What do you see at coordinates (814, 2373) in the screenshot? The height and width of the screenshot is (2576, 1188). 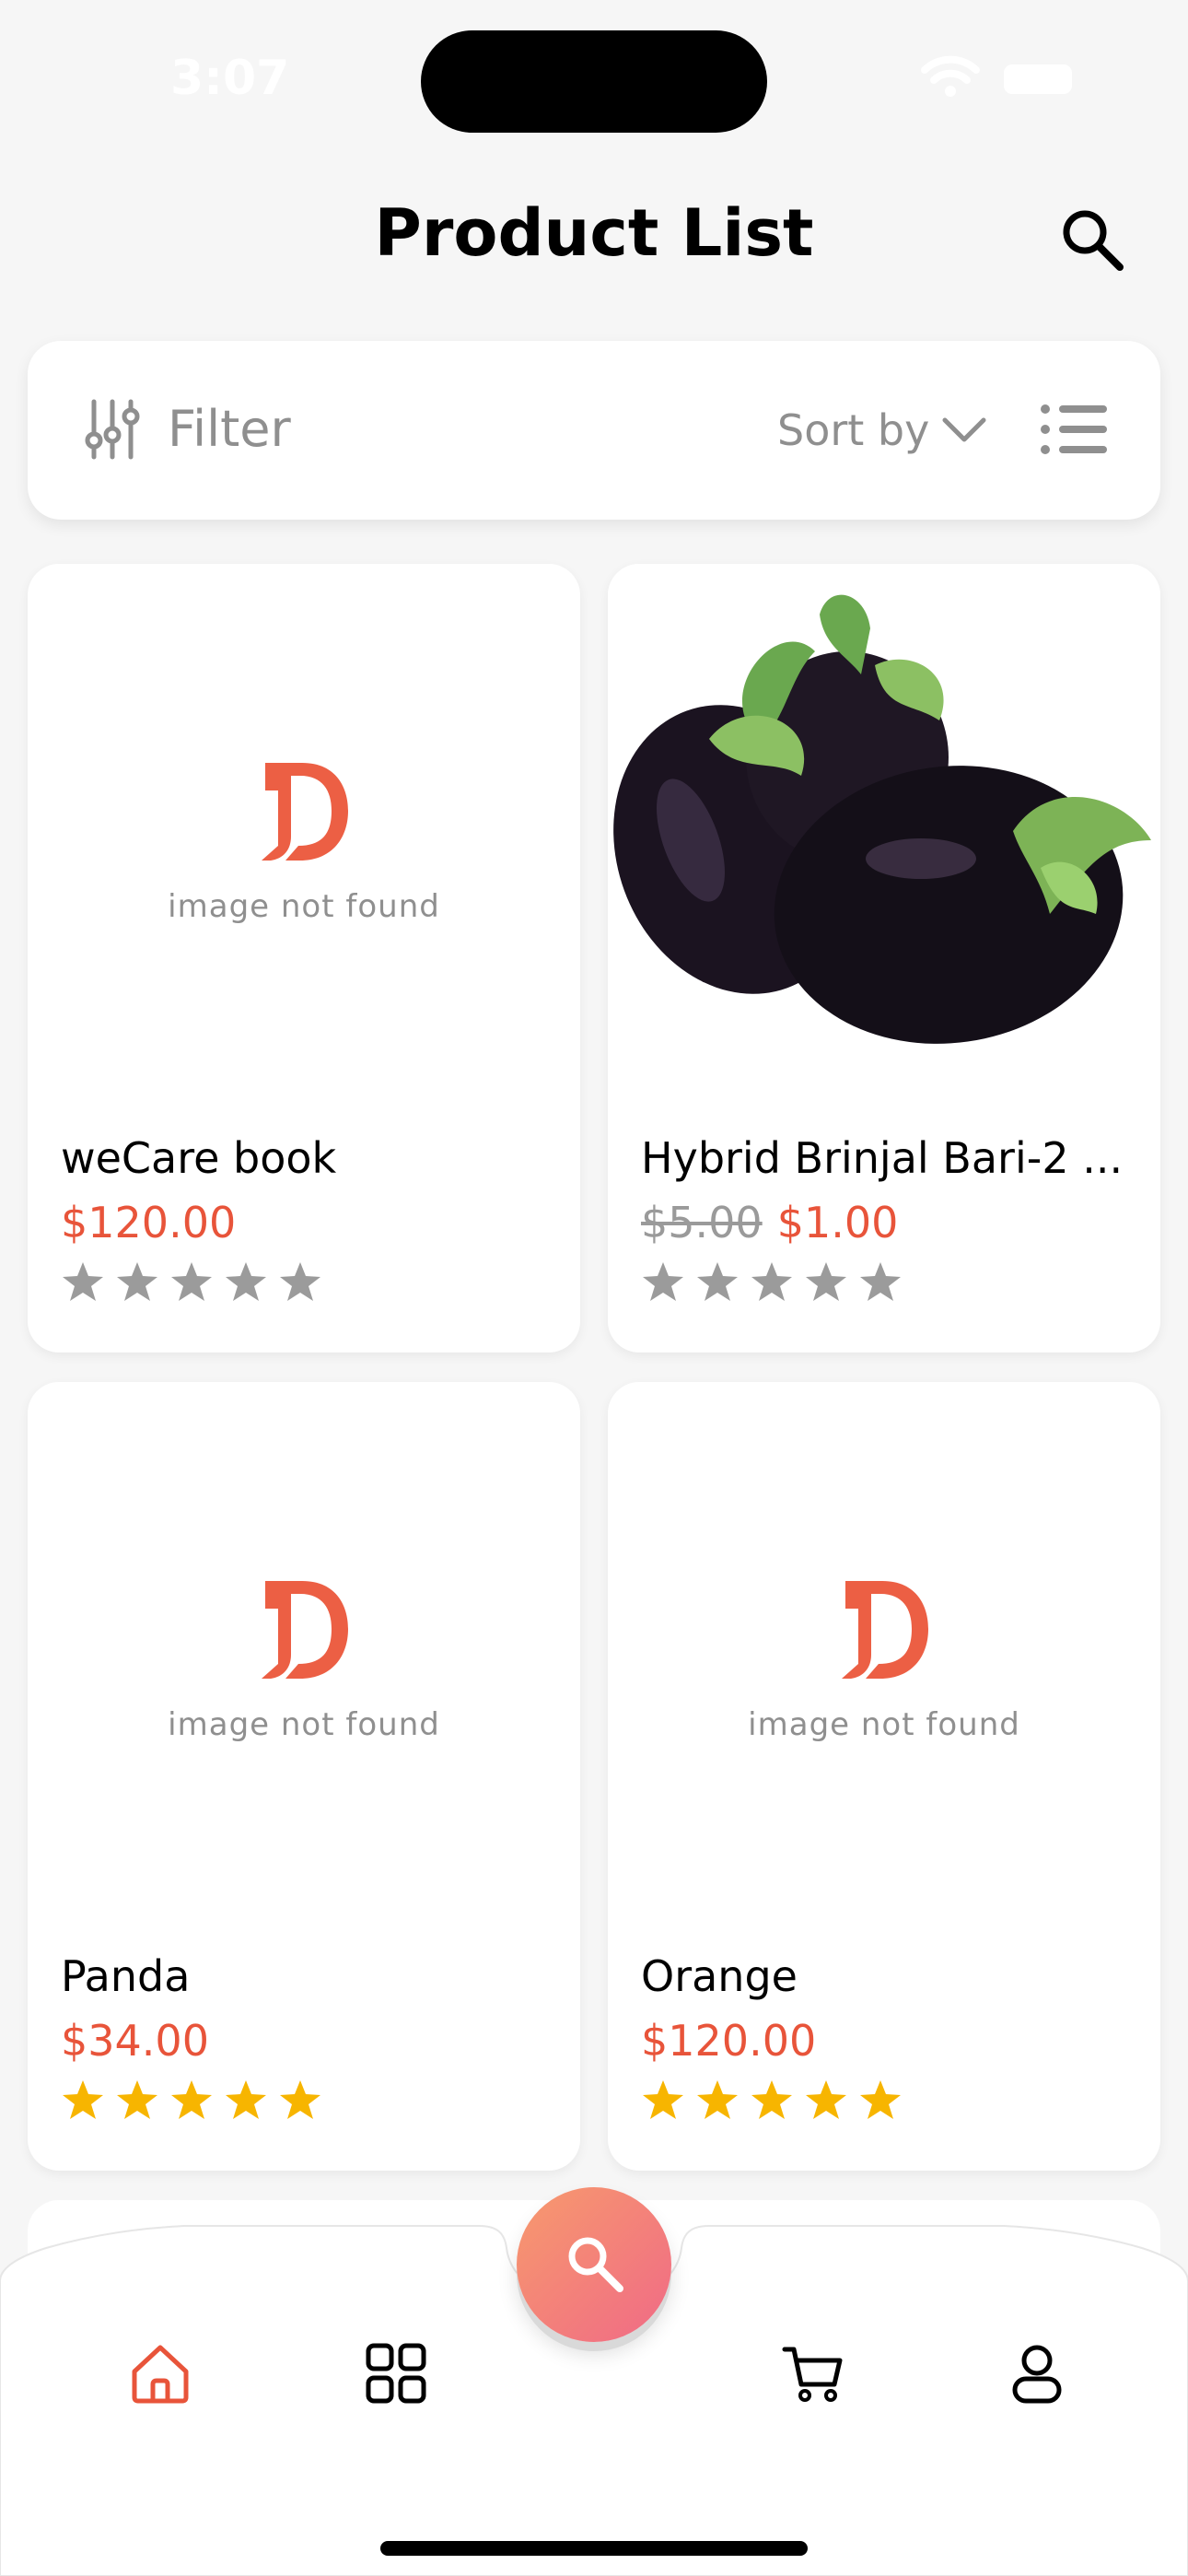 I see `cart-icon` at bounding box center [814, 2373].